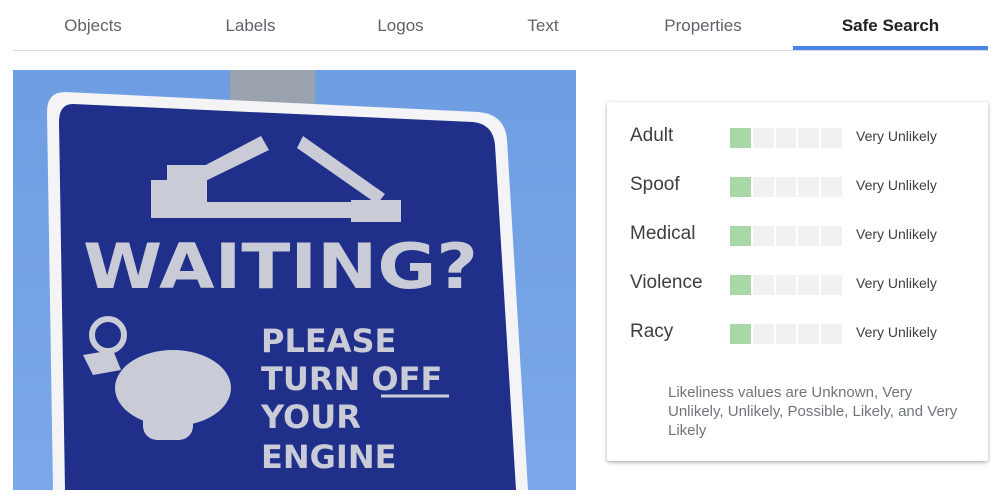 The height and width of the screenshot is (498, 1000). What do you see at coordinates (890, 25) in the screenshot?
I see `tab-safe-search: Safe Search` at bounding box center [890, 25].